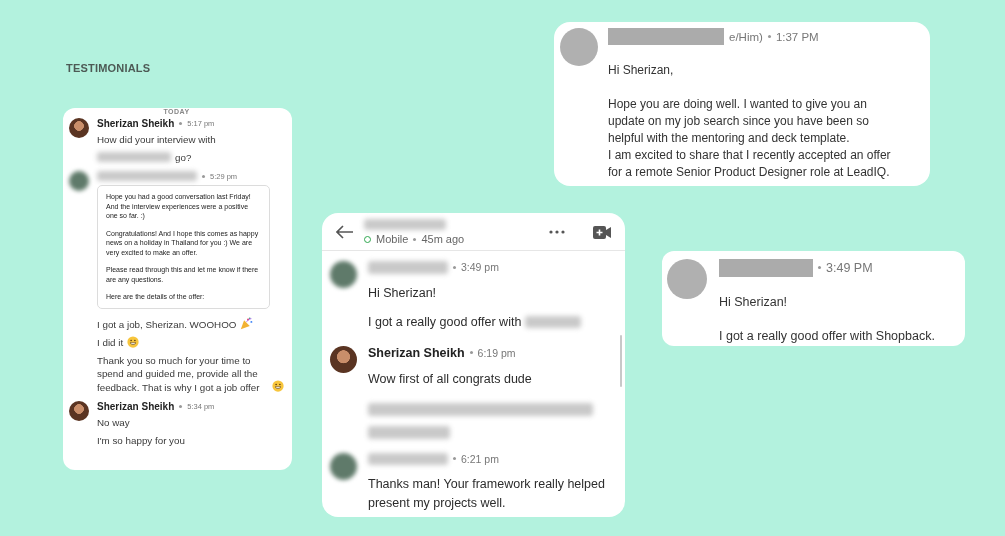  I want to click on message-time: 6:21 pm, so click(480, 458).